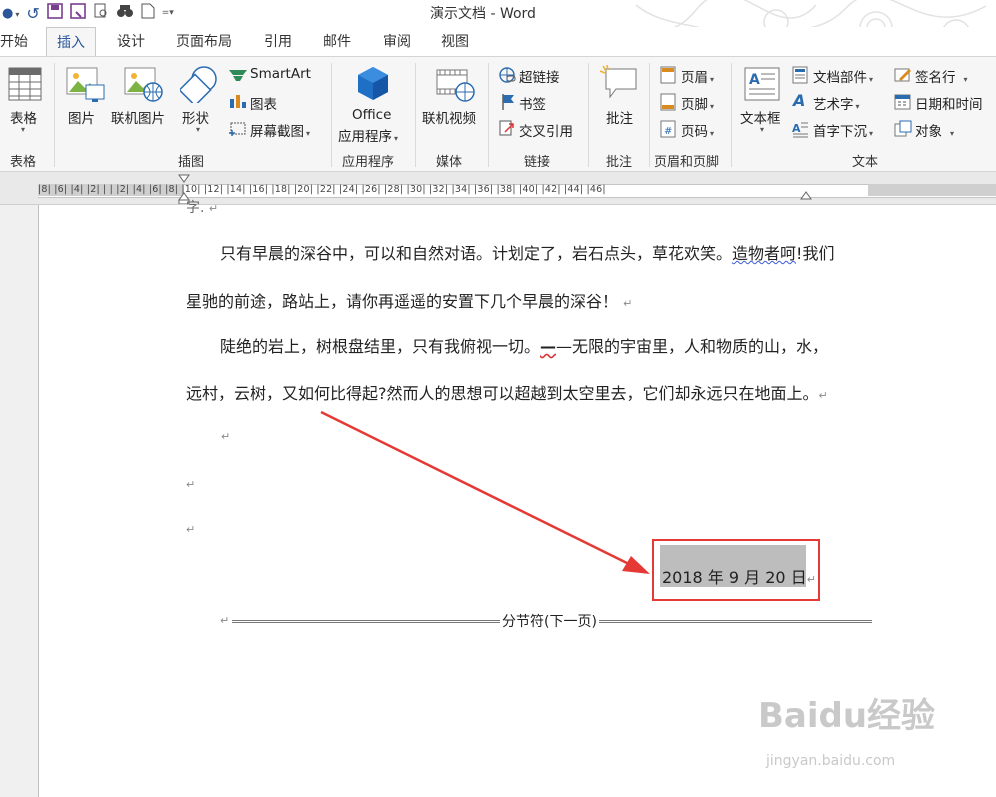 The height and width of the screenshot is (797, 996). Describe the element at coordinates (736, 570) in the screenshot. I see `annotation-highlight-box` at that location.